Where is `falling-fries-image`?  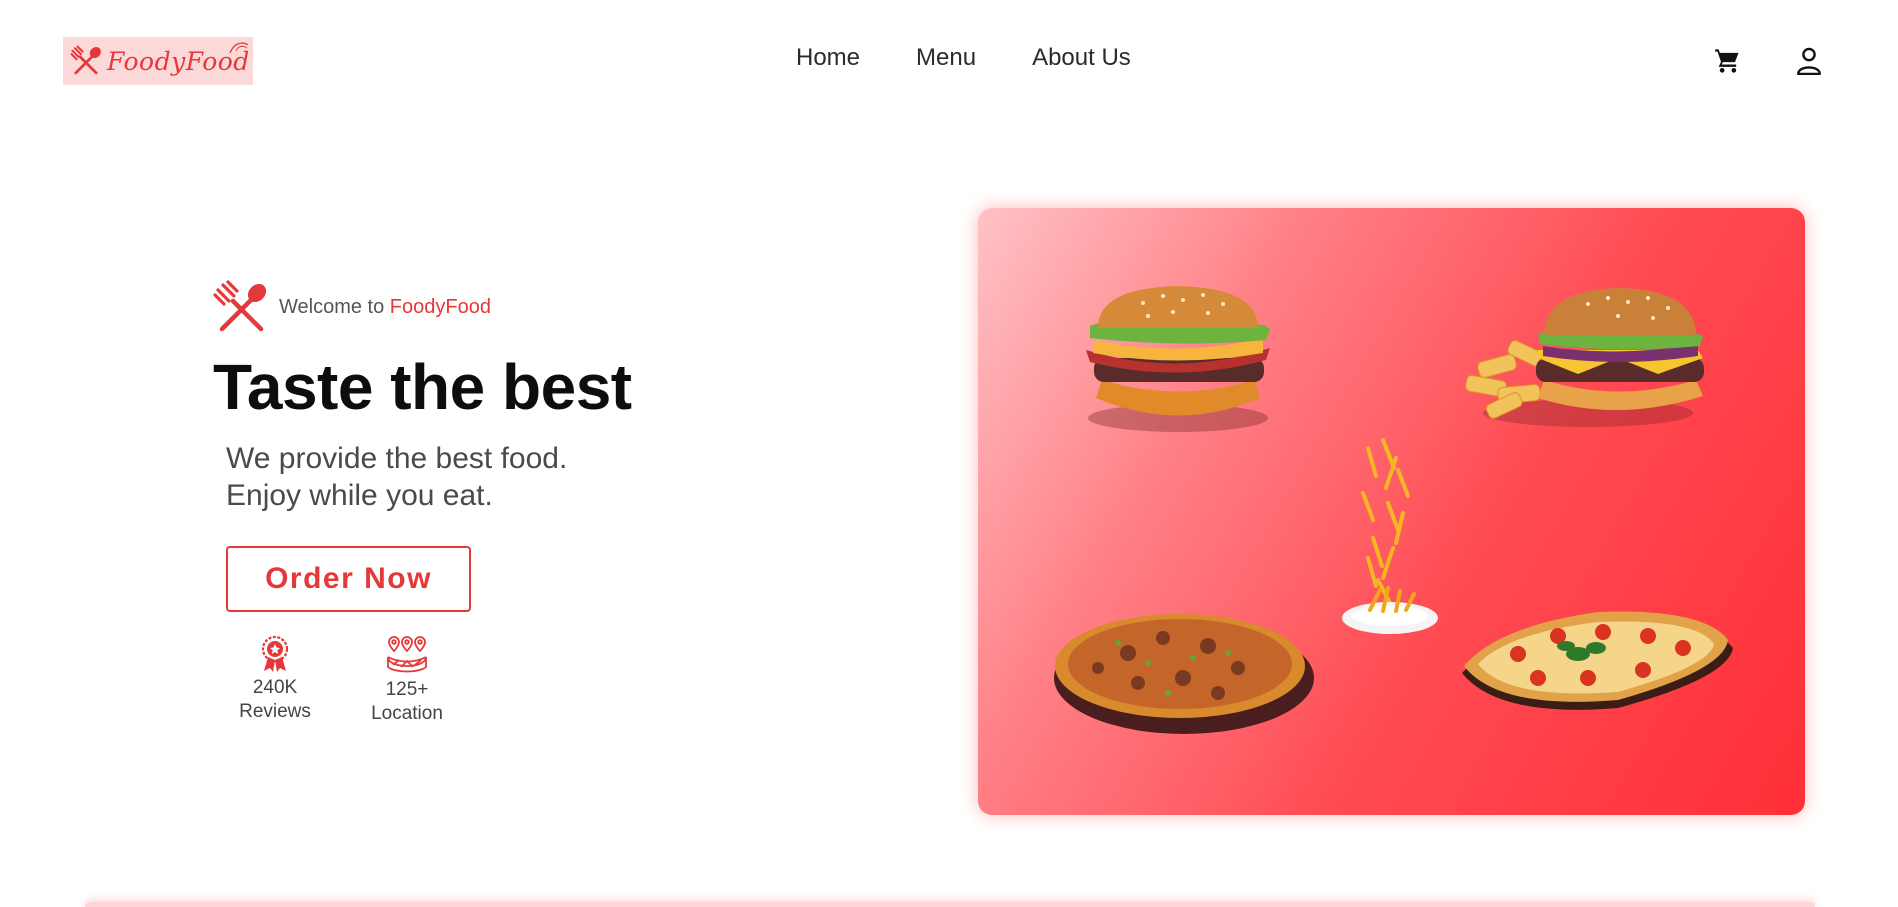 falling-fries-image is located at coordinates (1390, 536).